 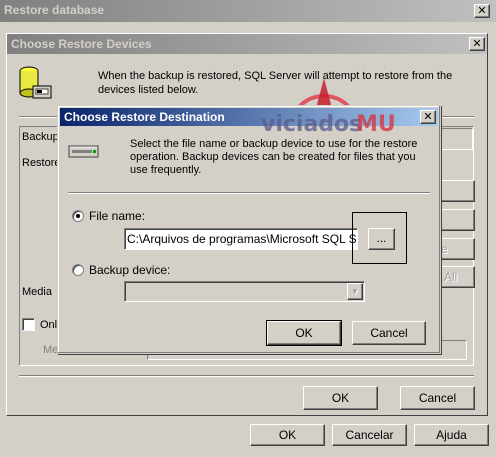 I want to click on bg-online-checkbox, so click(x=28, y=324).